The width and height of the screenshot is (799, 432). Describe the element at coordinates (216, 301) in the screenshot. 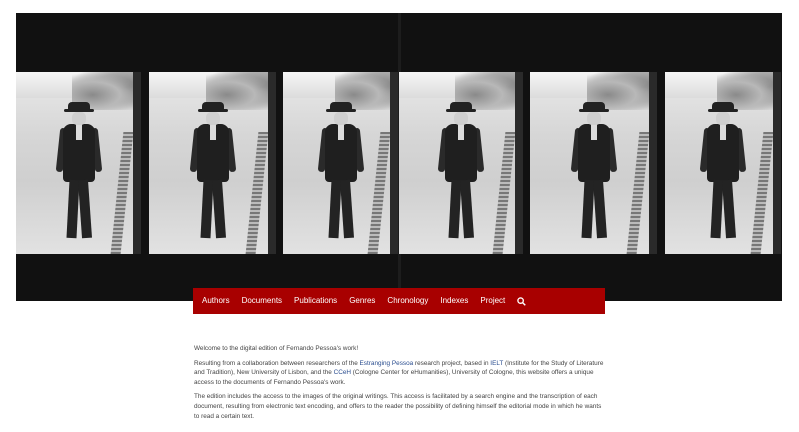

I see `nav-item-authors: Authors` at that location.